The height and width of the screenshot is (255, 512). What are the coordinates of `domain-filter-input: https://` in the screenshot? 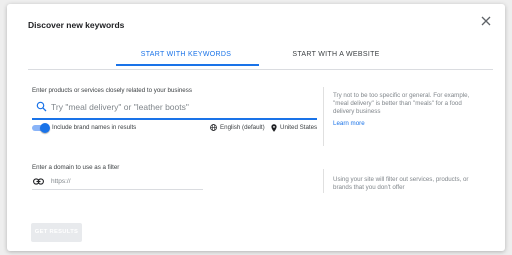 It's located at (117, 183).